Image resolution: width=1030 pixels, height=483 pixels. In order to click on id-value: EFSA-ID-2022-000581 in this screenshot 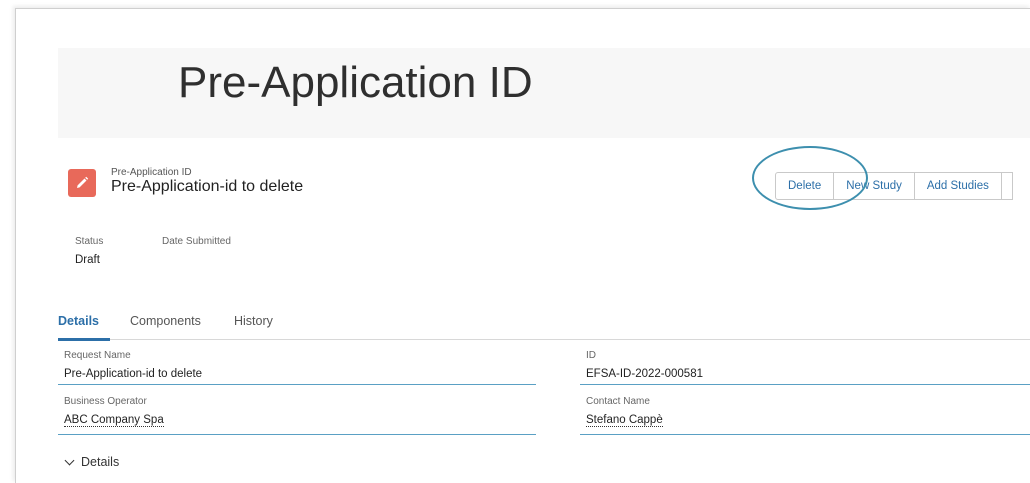, I will do `click(644, 374)`.